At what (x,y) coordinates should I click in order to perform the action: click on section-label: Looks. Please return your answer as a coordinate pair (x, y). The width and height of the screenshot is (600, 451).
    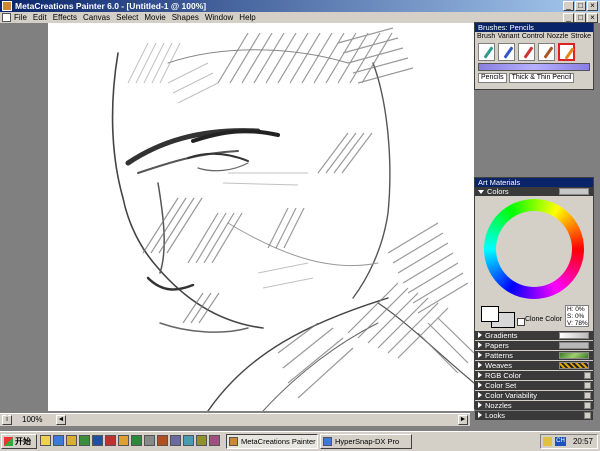
    Looking at the image, I should click on (495, 415).